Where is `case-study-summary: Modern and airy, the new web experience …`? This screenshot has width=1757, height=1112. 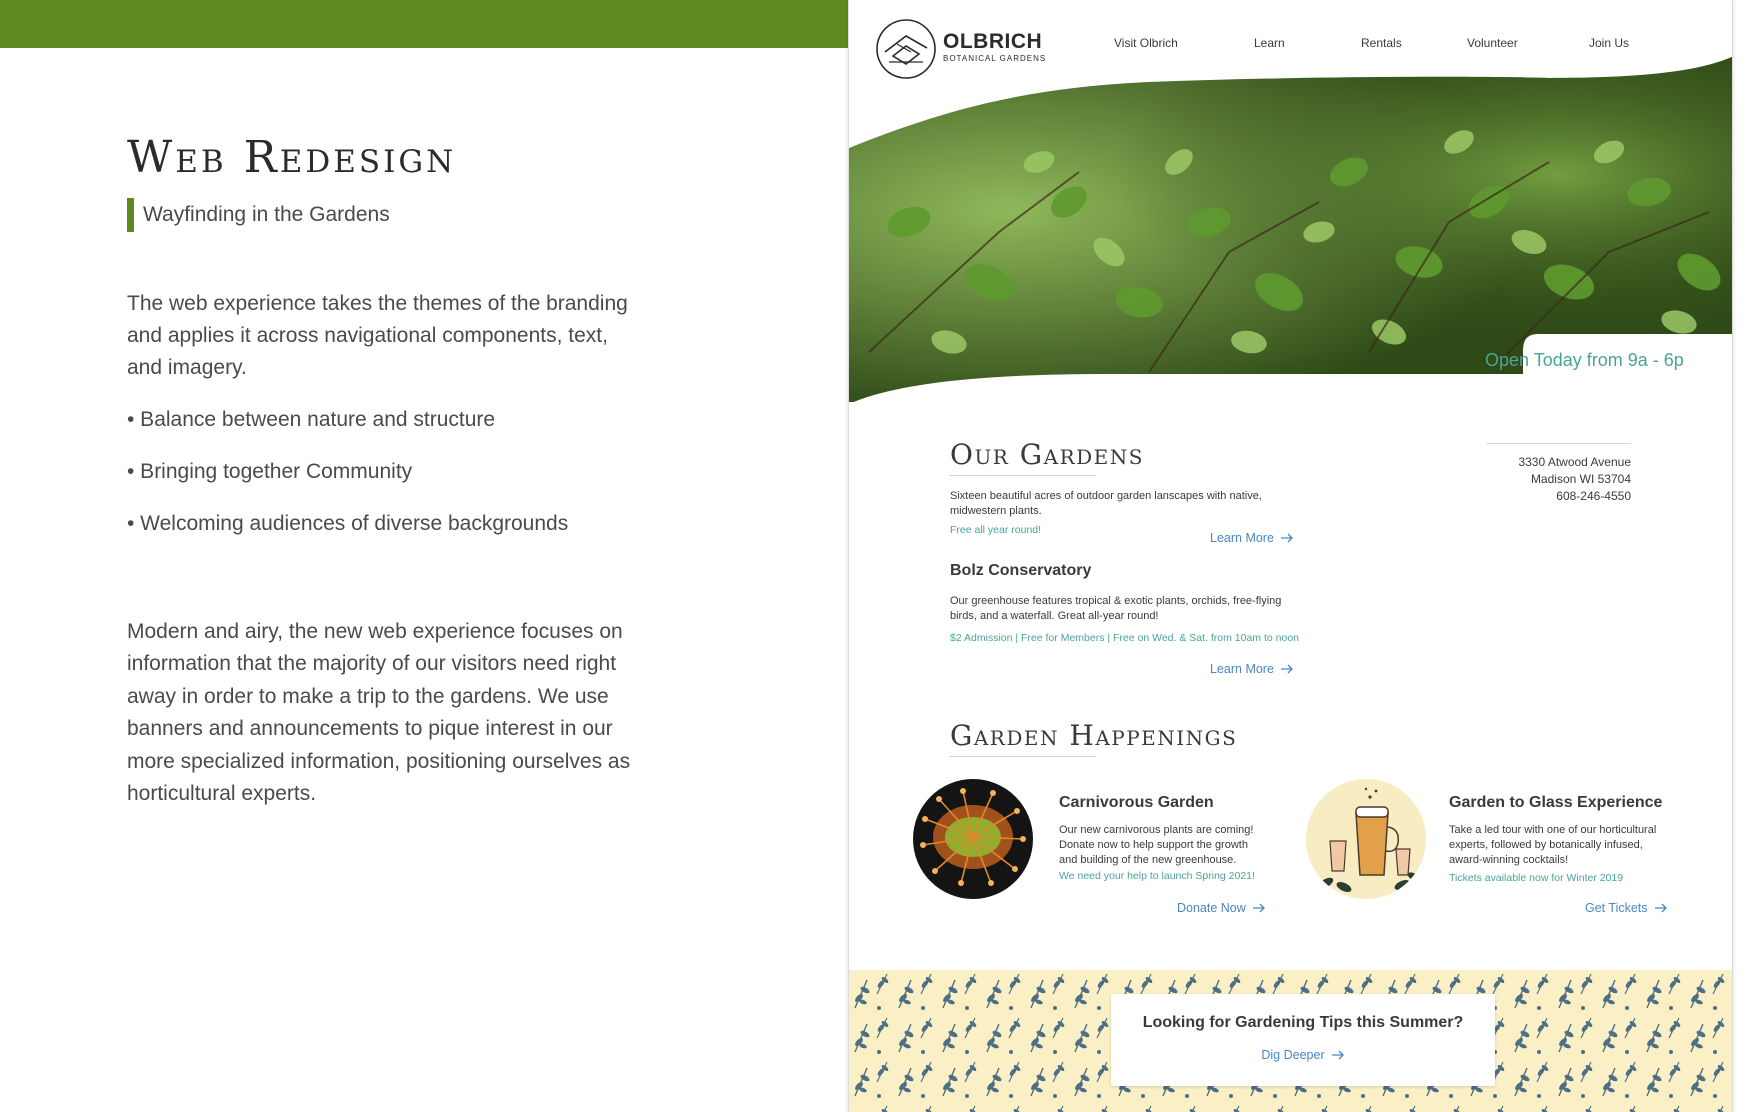 case-study-summary: Modern and airy, the new web experience … is located at coordinates (379, 713).